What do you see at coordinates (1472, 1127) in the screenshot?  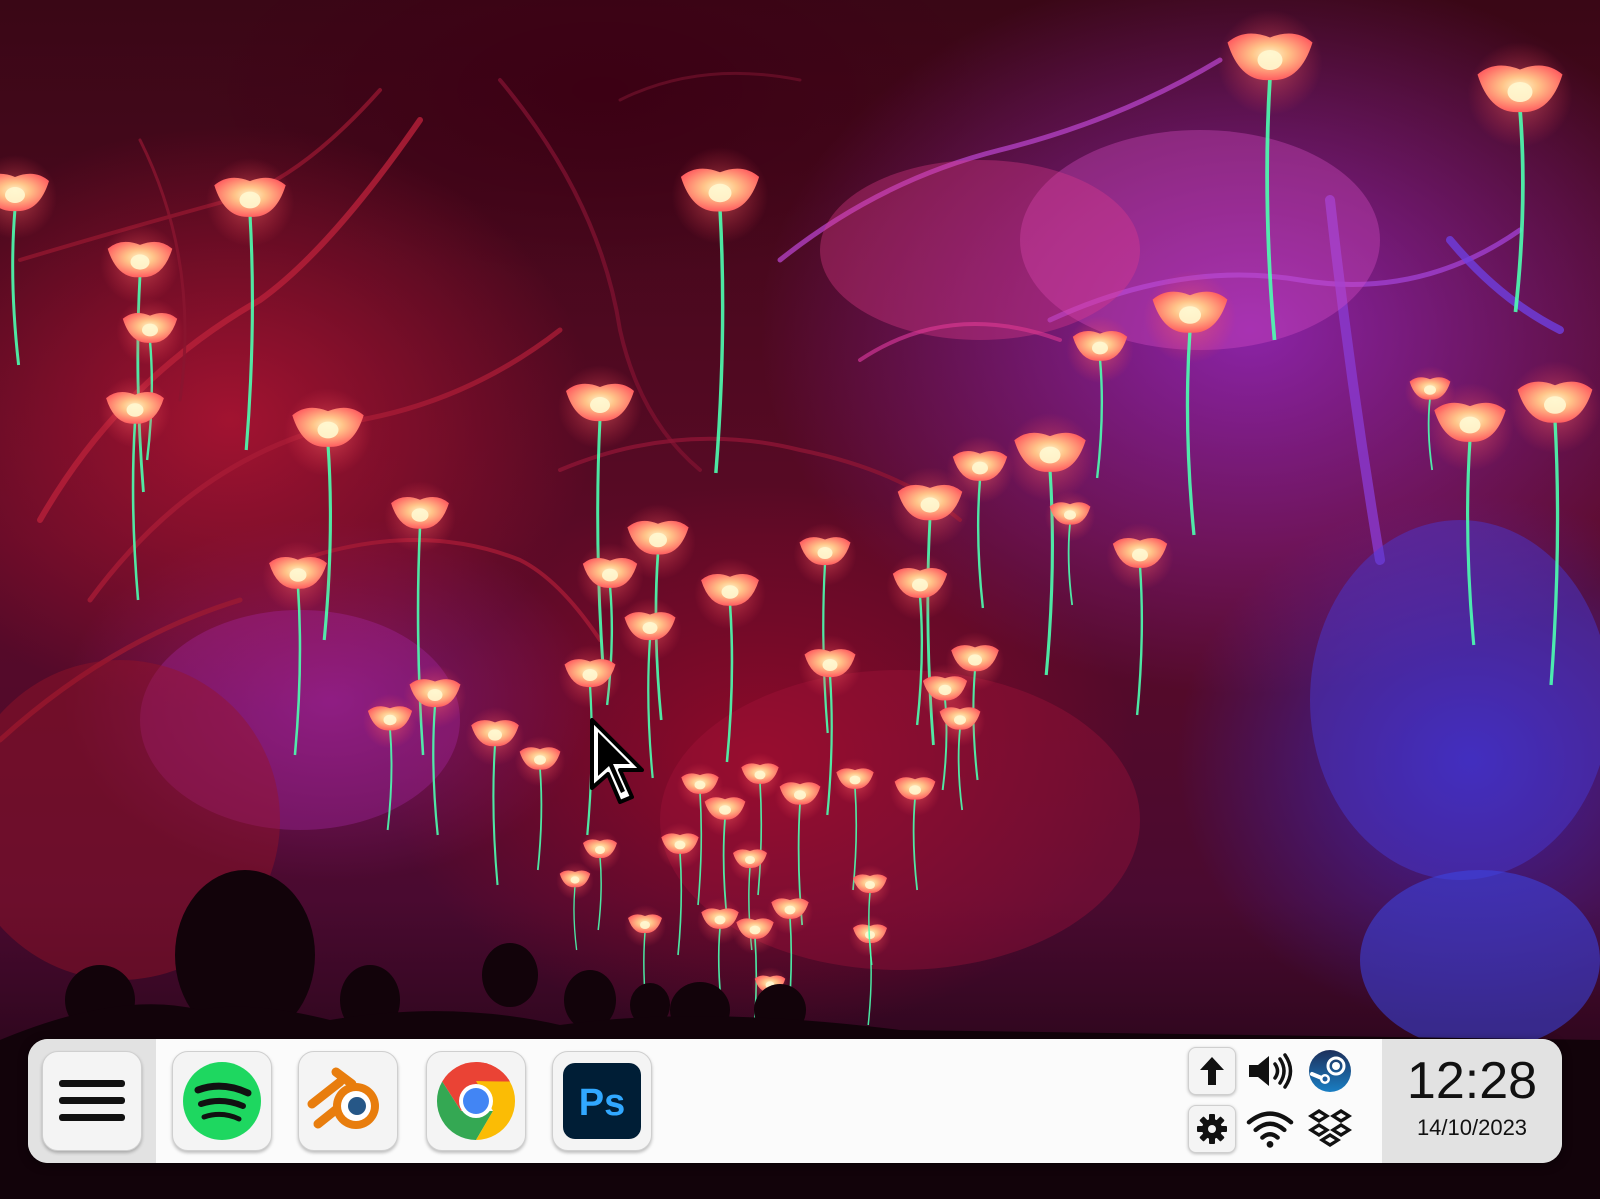 I see `clock-date: 14/10/2023` at bounding box center [1472, 1127].